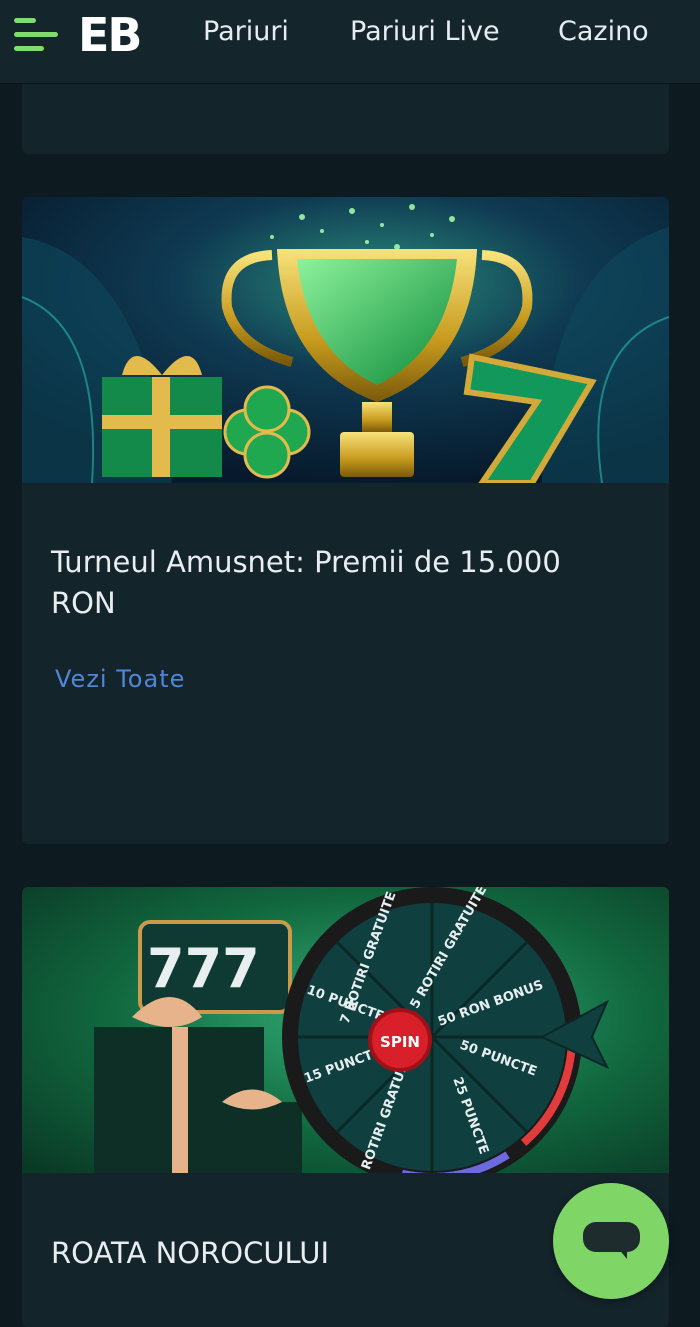 This screenshot has height=1327, width=700. I want to click on chat-bubble-tail-icon, so click(622, 1253).